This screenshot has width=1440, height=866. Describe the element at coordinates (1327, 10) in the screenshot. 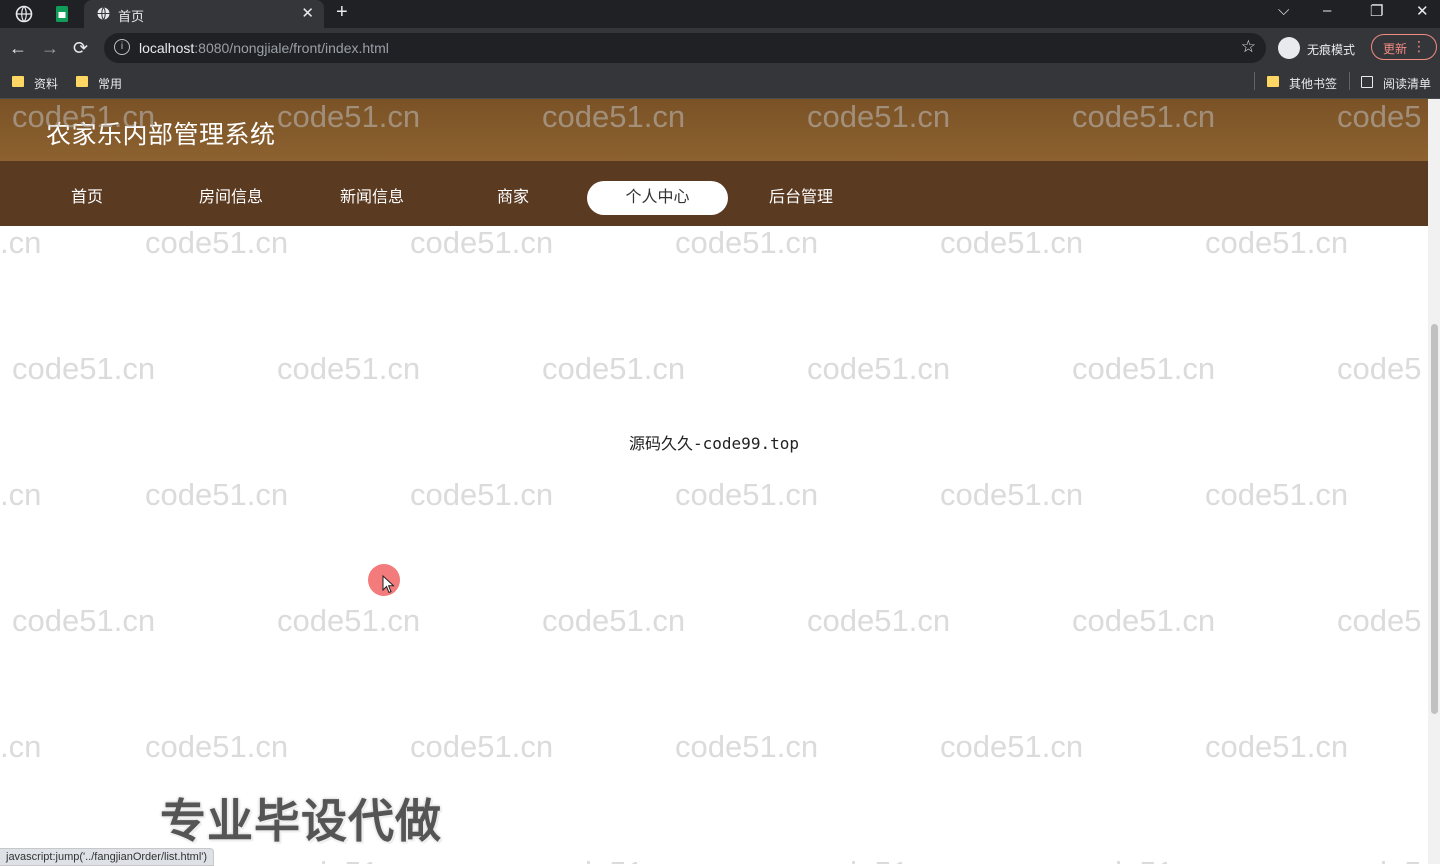

I see `minimize-icon: –` at that location.